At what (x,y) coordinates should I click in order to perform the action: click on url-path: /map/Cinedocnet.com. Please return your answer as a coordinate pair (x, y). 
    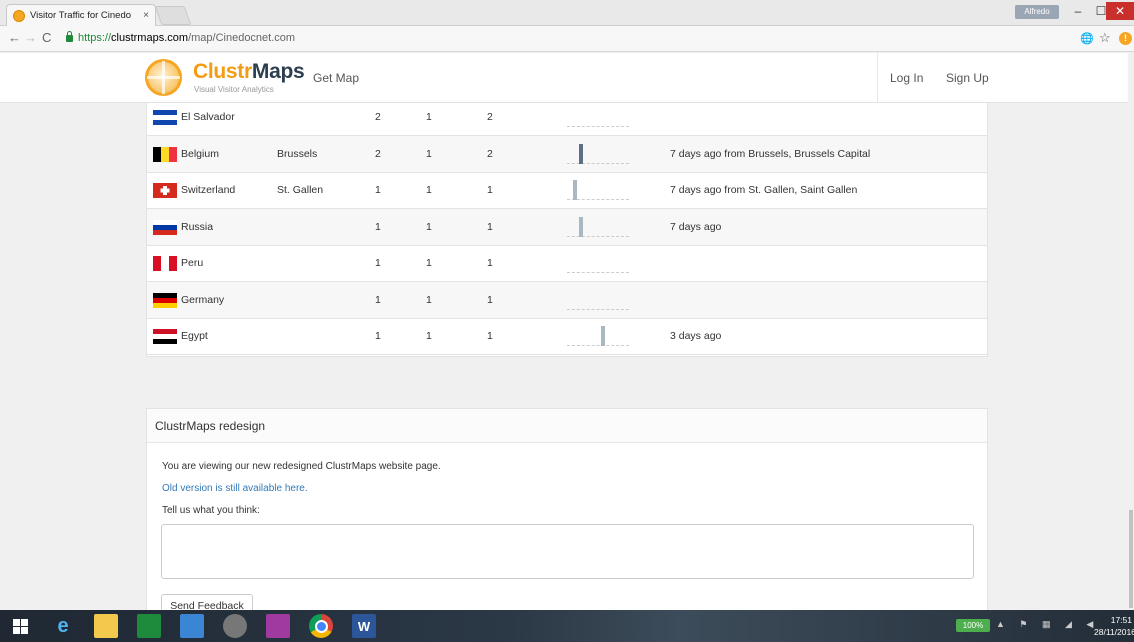
    Looking at the image, I should click on (242, 38).